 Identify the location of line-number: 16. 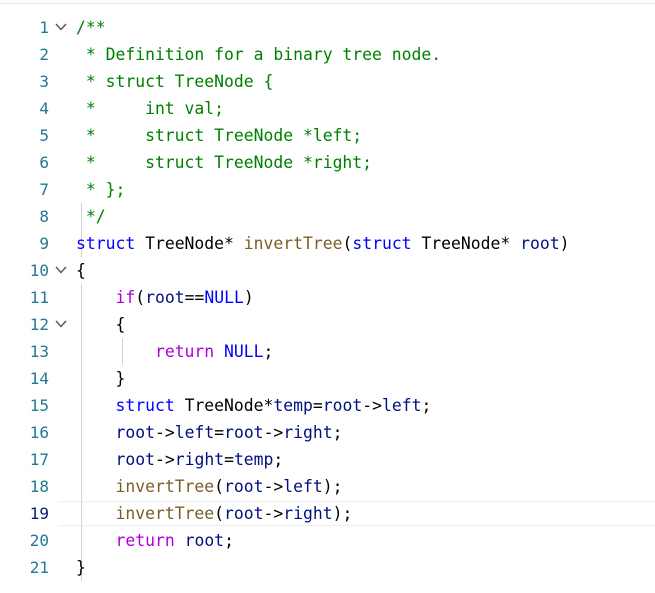
(39, 432).